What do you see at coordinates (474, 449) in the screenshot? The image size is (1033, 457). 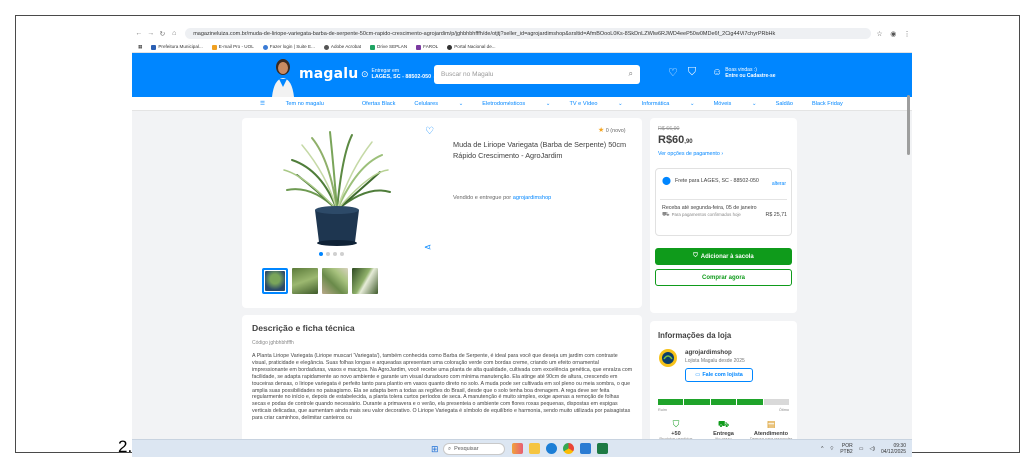 I see `taskbar-search: ⌕ Pesquisar` at bounding box center [474, 449].